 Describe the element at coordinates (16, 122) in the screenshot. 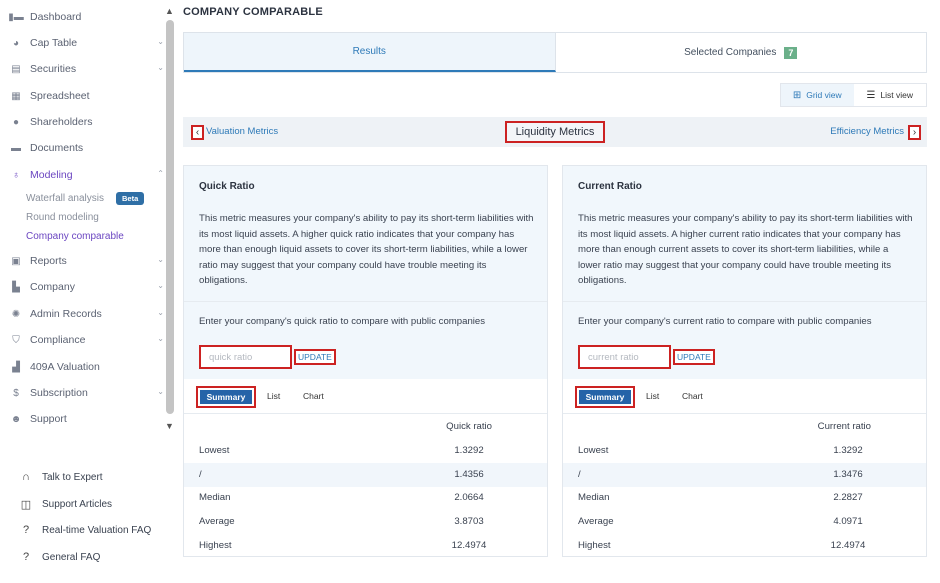

I see `user-icon: ●` at that location.